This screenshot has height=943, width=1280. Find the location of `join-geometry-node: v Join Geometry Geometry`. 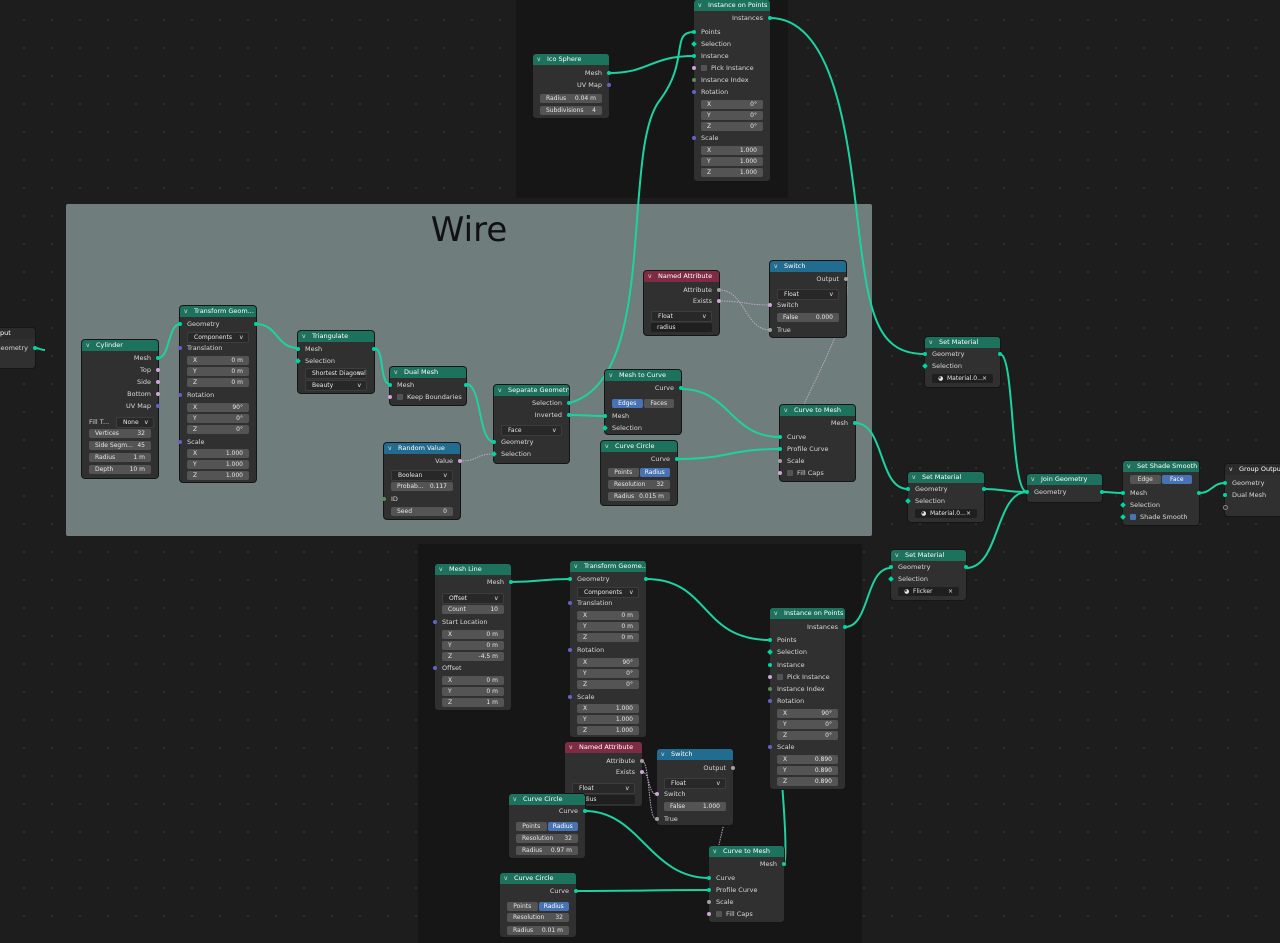

join-geometry-node: v Join Geometry Geometry is located at coordinates (1064, 488).